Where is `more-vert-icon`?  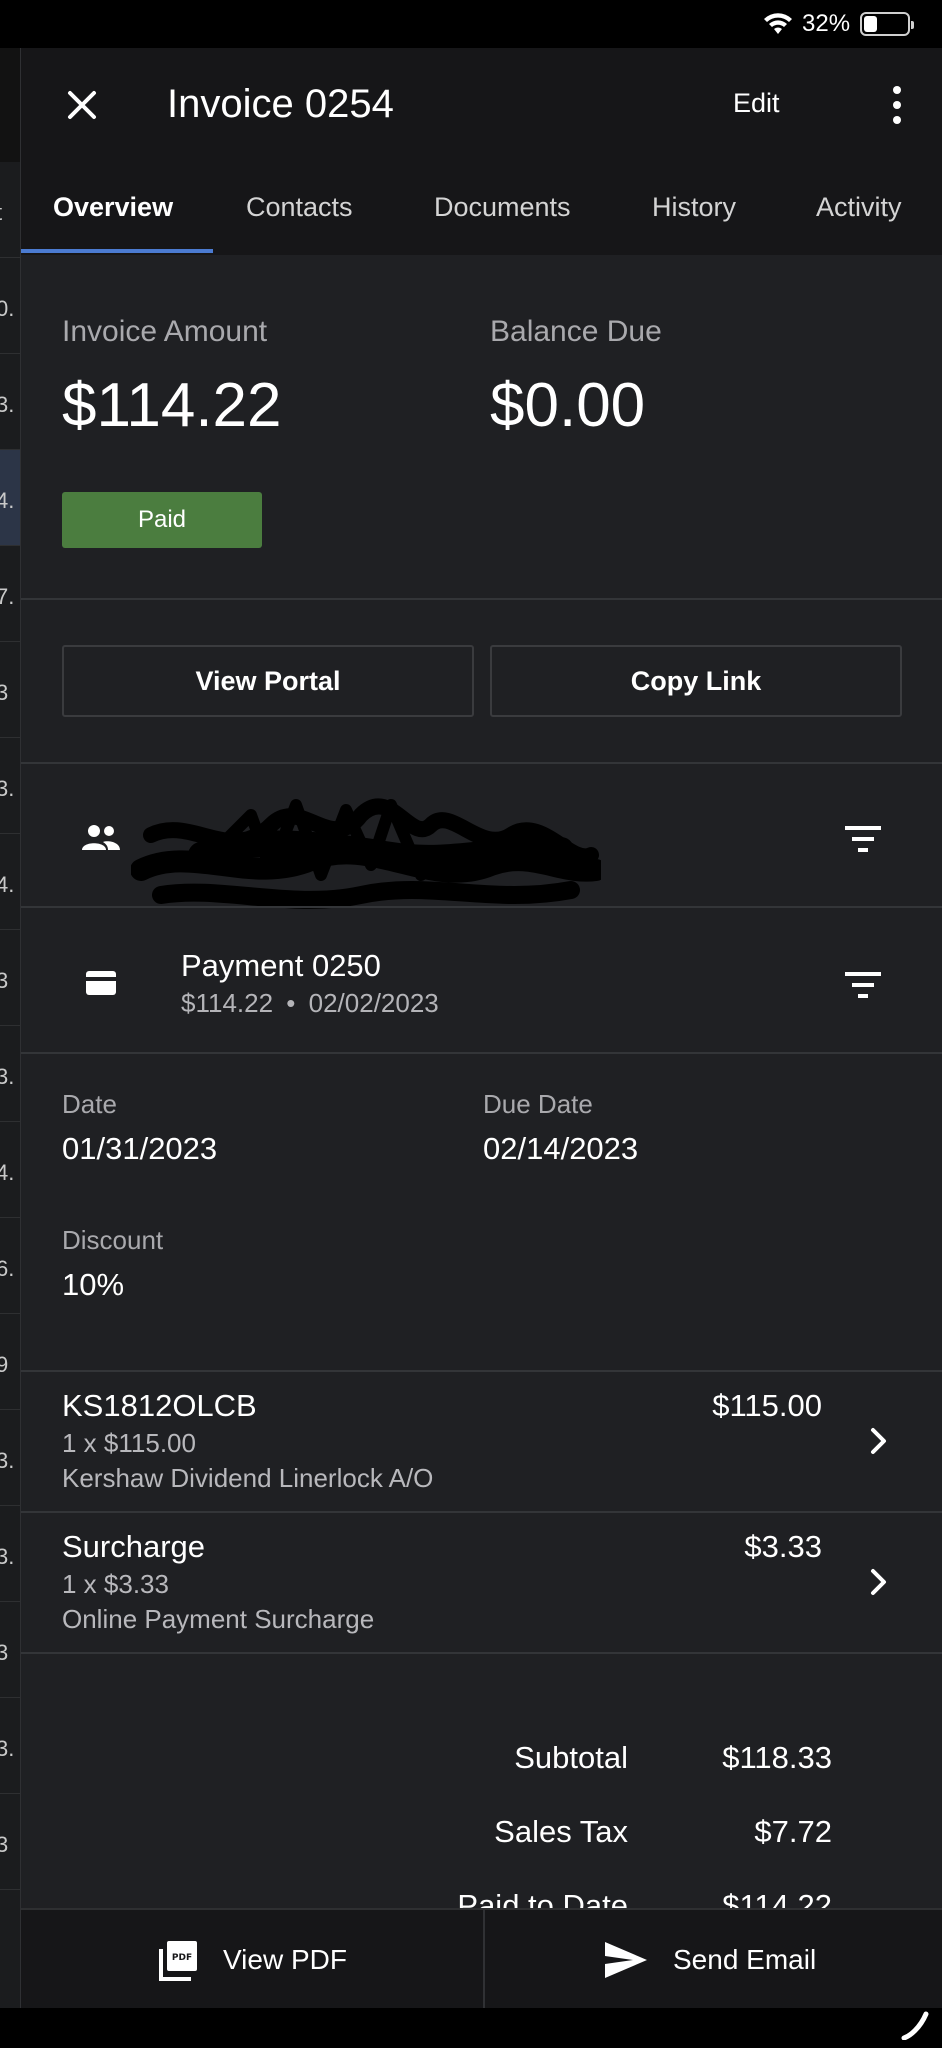 more-vert-icon is located at coordinates (897, 90).